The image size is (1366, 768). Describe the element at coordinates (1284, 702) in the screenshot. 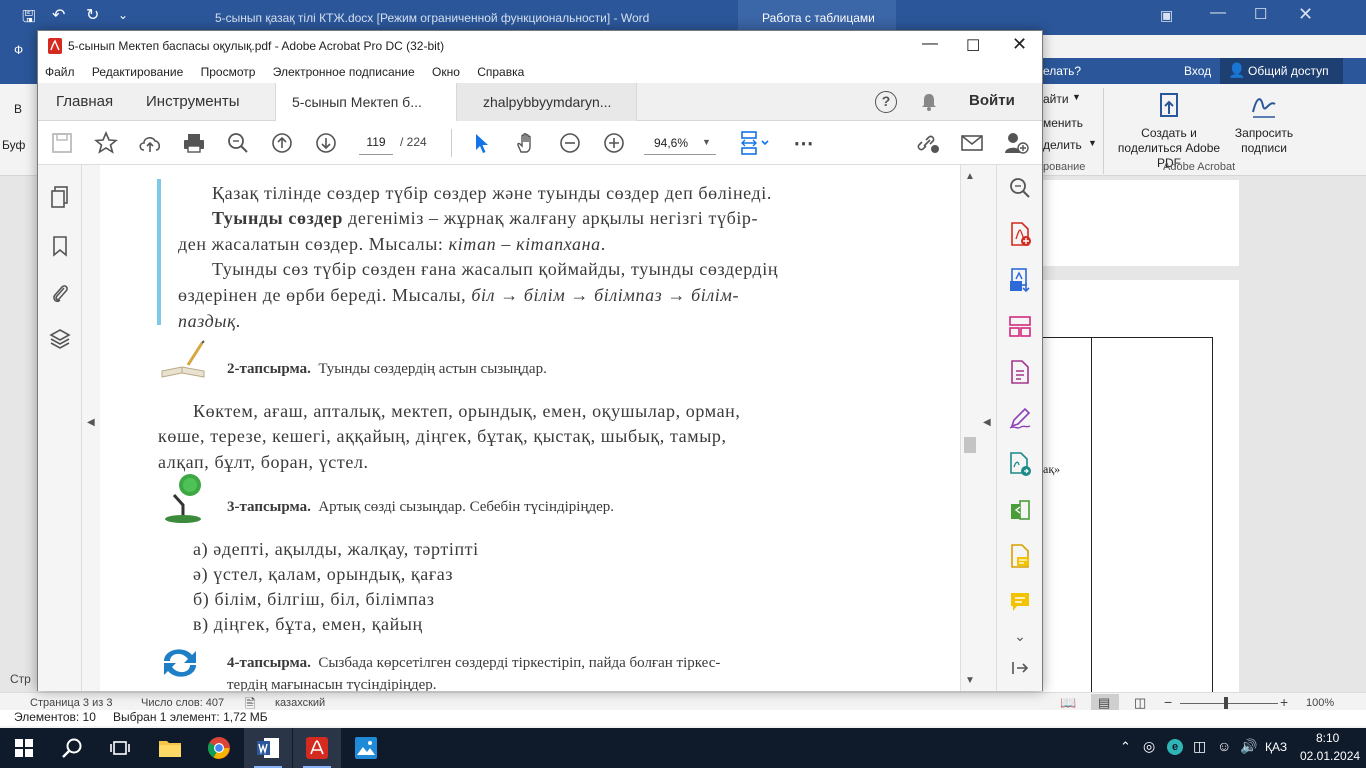

I see `zoom-in-icon: +` at that location.